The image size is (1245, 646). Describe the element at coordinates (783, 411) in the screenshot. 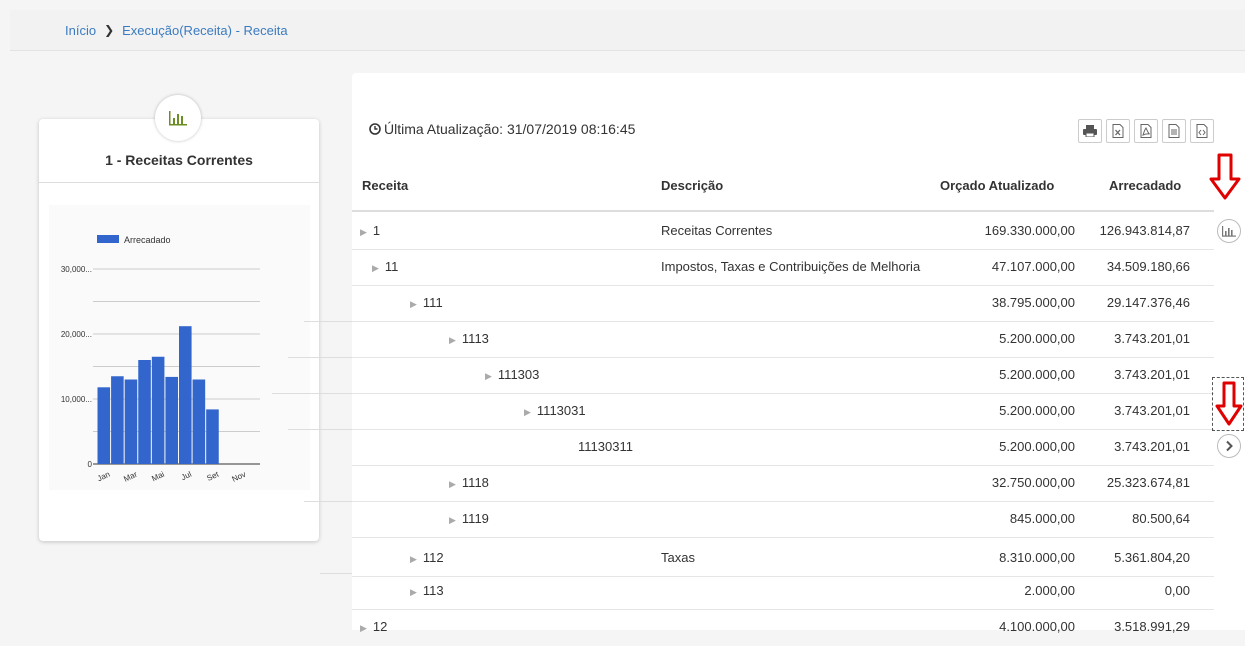

I see `table-row: ▶ 1113031 5.200.000,00 3.743.201,01` at that location.